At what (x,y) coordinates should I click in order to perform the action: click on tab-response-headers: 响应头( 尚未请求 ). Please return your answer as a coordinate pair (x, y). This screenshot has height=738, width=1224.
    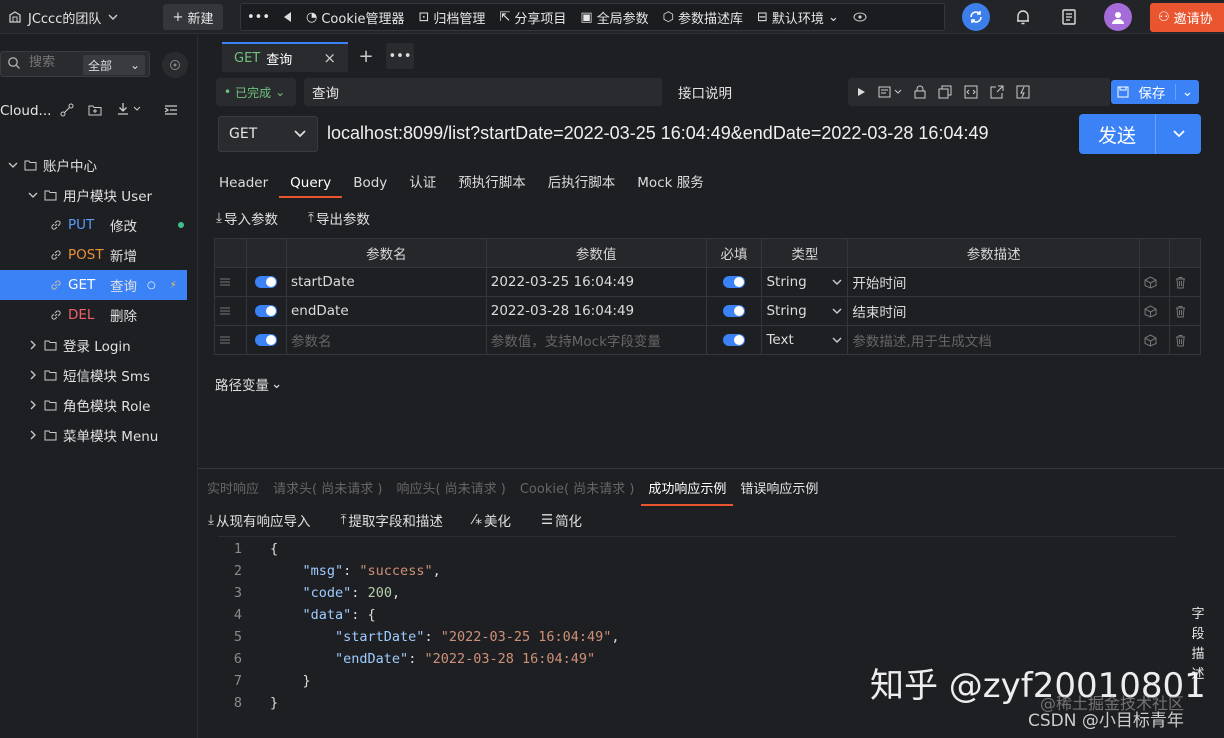
    Looking at the image, I should click on (450, 492).